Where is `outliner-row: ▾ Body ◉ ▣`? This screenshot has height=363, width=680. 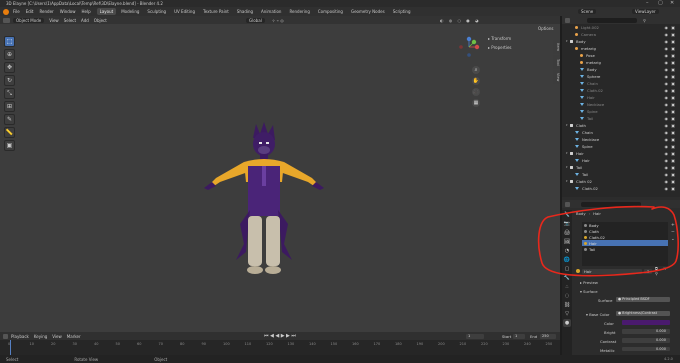
outliner-row: ▾ Body ◉ ▣ is located at coordinates (621, 41).